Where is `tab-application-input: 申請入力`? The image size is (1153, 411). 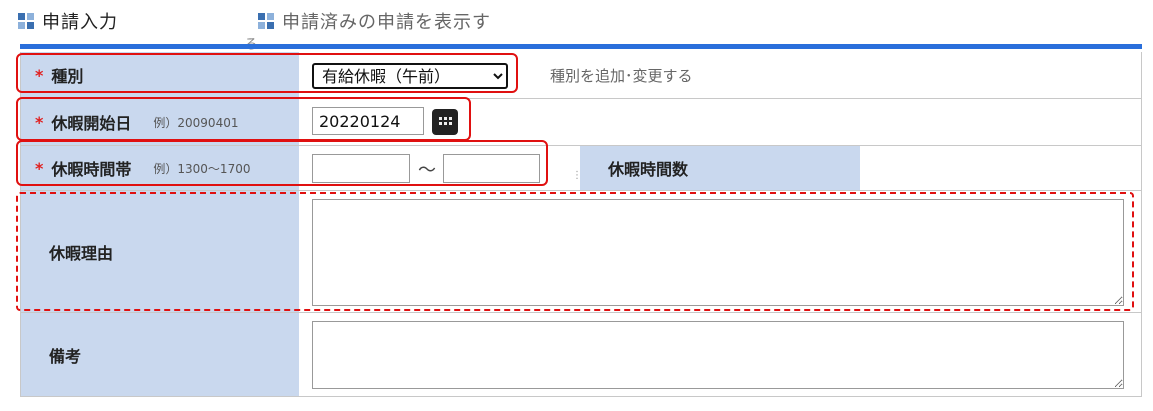
tab-application-input: 申請入力 is located at coordinates (68, 21).